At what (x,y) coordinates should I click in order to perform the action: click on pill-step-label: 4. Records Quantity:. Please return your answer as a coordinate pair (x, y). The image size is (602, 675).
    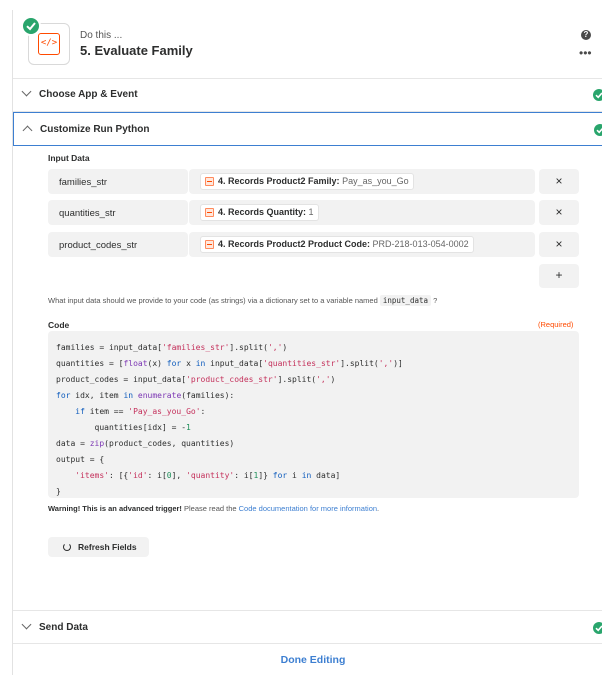
    Looking at the image, I should click on (262, 212).